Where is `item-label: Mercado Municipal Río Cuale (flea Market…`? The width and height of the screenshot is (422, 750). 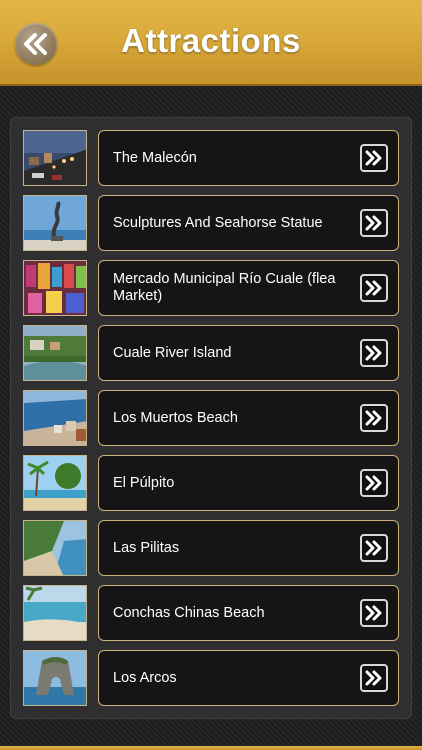
item-label: Mercado Municipal Río Cuale (flea Market… is located at coordinates (224, 287).